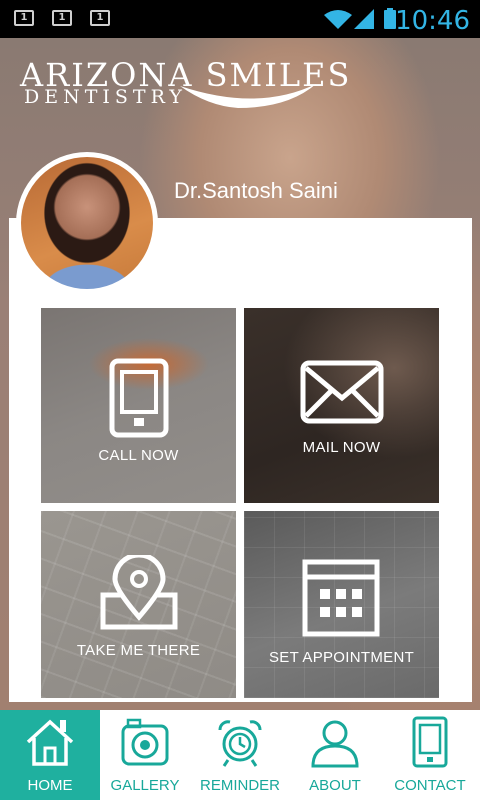  Describe the element at coordinates (145, 742) in the screenshot. I see `camera-icon` at that location.